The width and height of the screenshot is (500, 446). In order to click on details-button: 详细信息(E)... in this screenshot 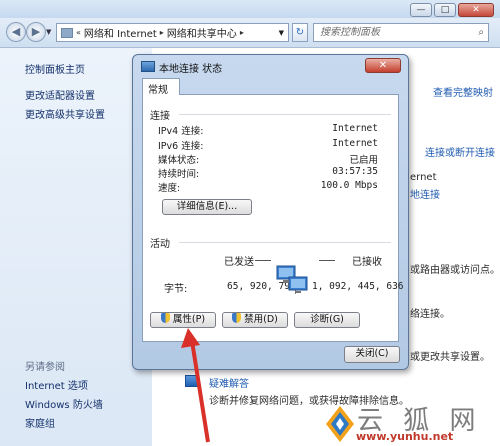, I will do `click(207, 207)`.